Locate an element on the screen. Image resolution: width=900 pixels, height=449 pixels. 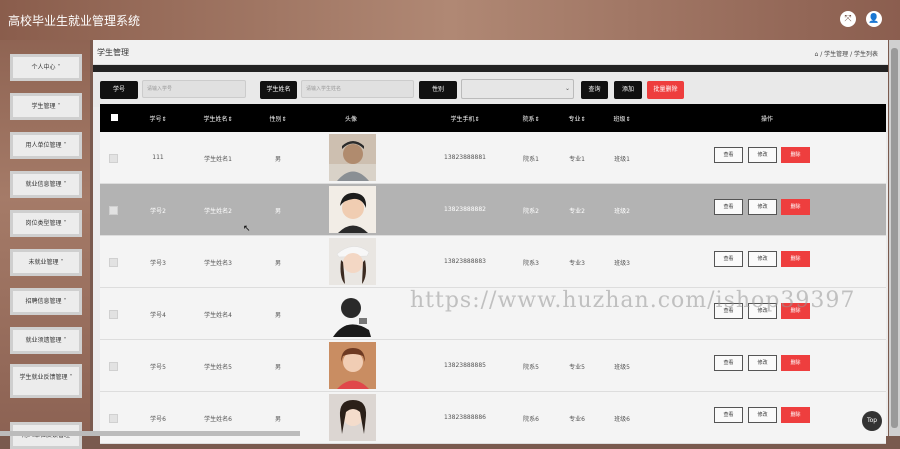
cell-student-no: 学号5 is located at coordinates (158, 367).